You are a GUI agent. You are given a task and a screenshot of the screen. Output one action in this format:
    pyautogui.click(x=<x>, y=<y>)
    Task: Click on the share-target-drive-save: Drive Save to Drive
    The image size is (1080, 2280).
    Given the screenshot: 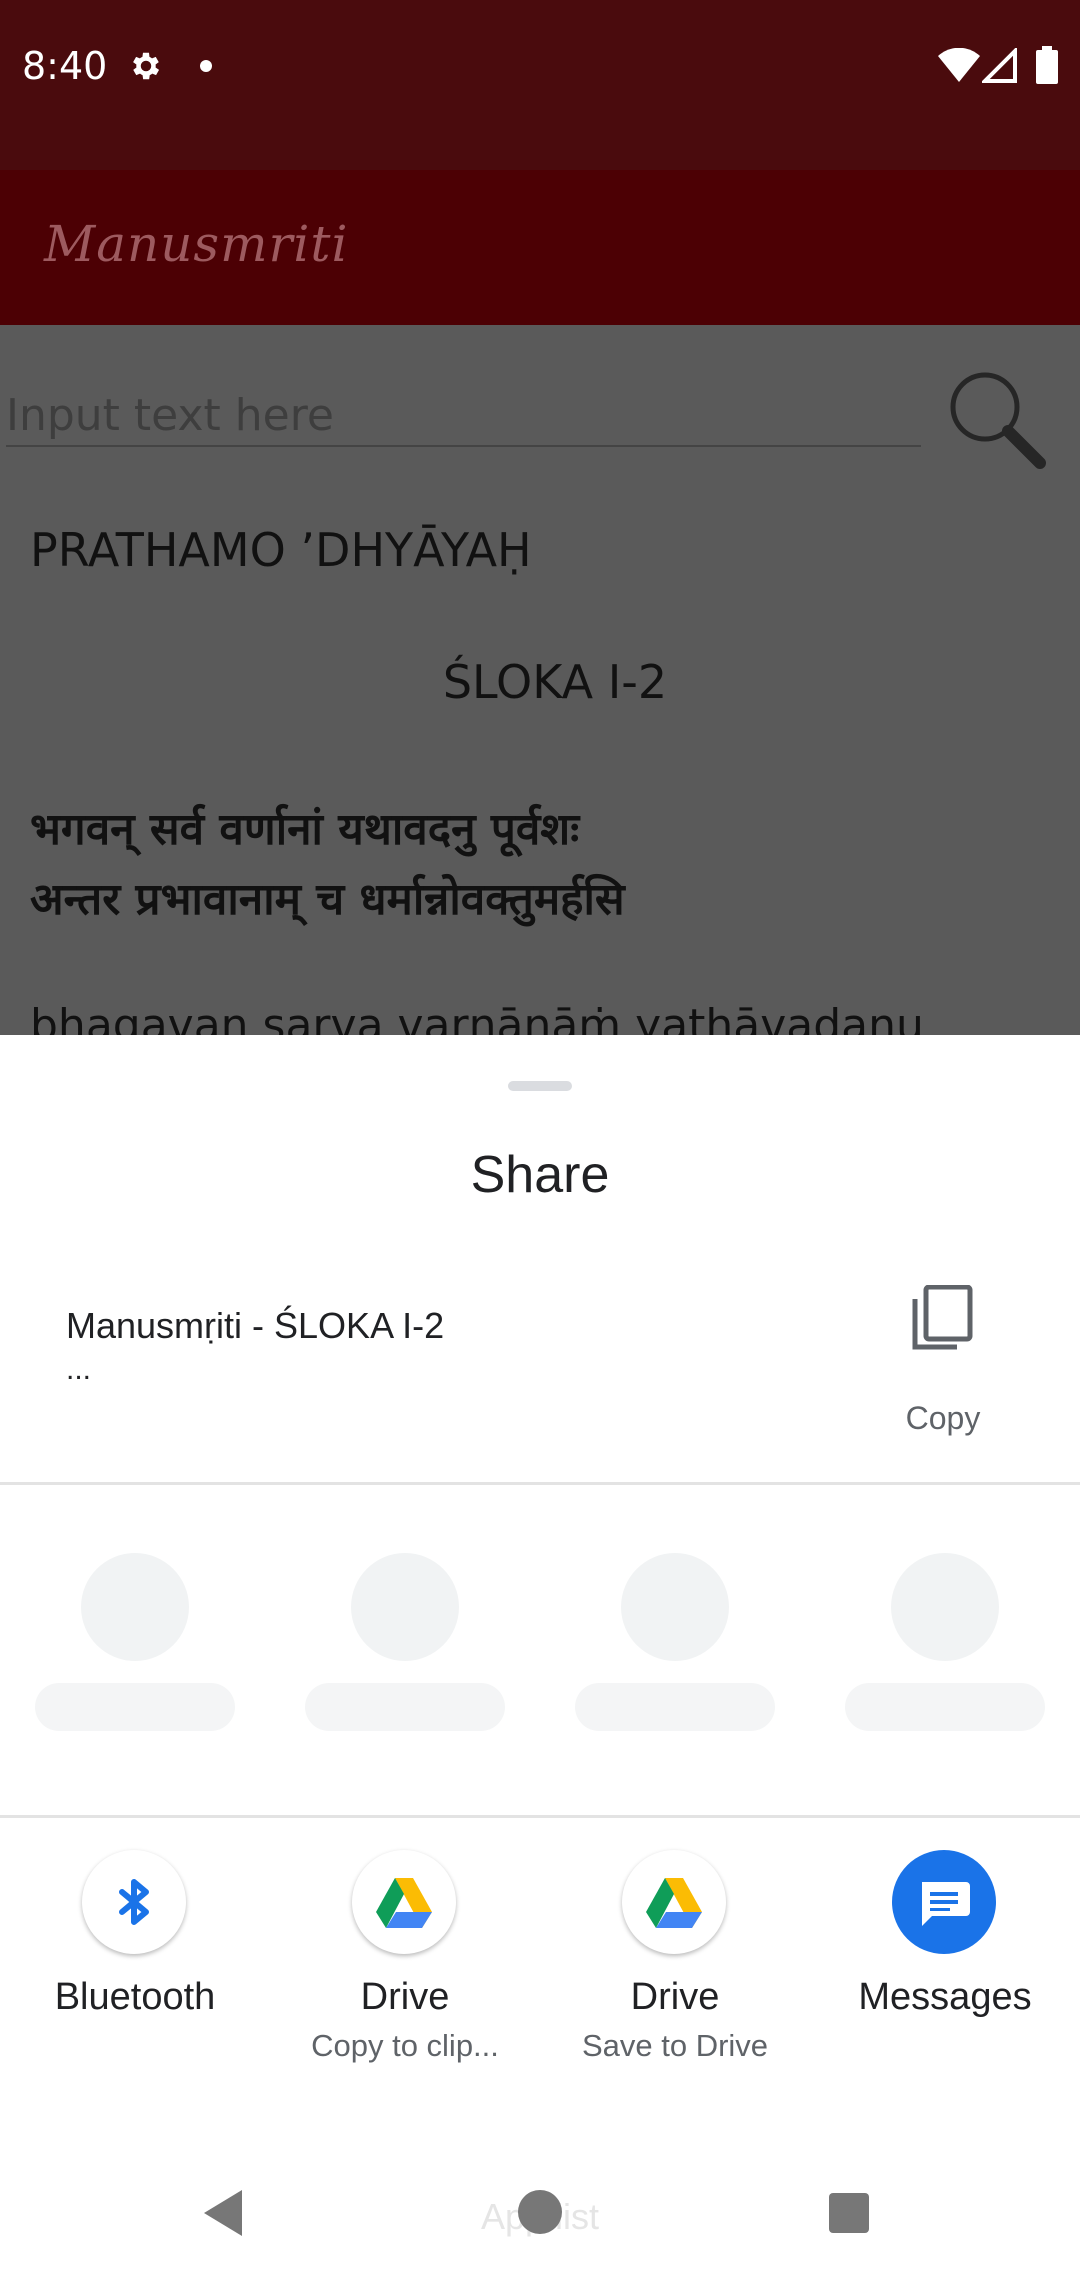 What is the action you would take?
    pyautogui.click(x=675, y=1990)
    